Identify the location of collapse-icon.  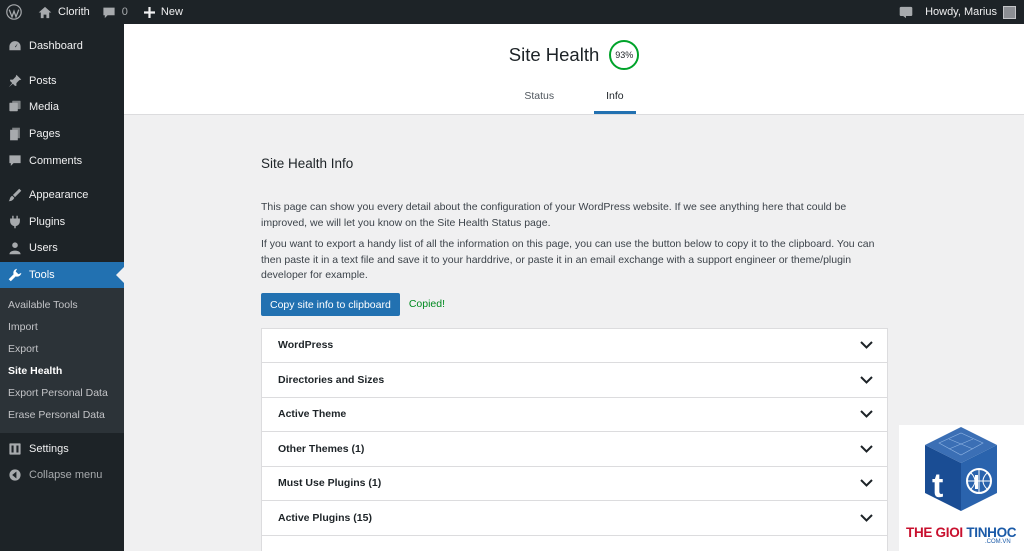
(15, 475).